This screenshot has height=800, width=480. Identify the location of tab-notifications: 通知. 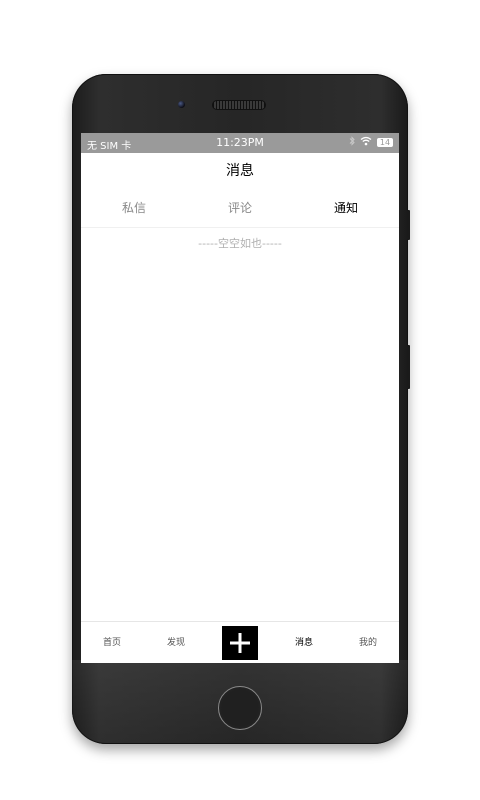
(346, 208).